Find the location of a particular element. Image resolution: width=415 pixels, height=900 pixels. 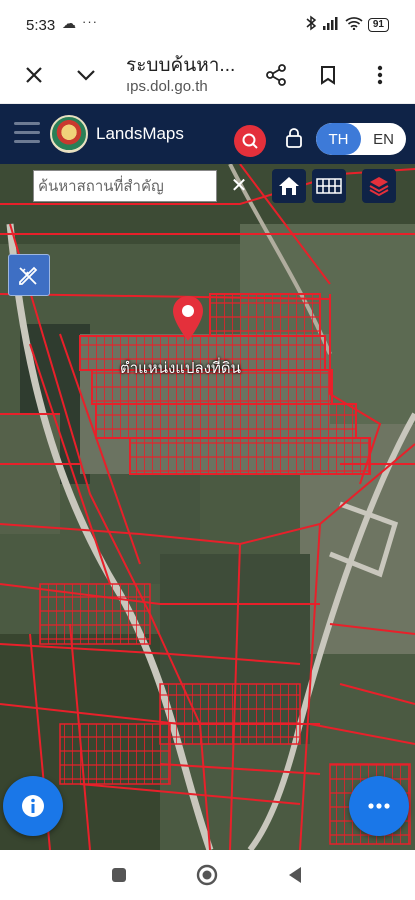

cloud-icon: ☁ is located at coordinates (69, 23).